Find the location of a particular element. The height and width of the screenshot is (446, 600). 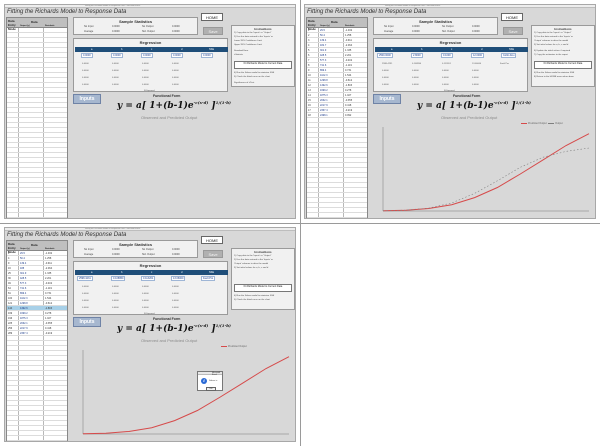

table-cell: 1699.2 is located at coordinates (24, 313).